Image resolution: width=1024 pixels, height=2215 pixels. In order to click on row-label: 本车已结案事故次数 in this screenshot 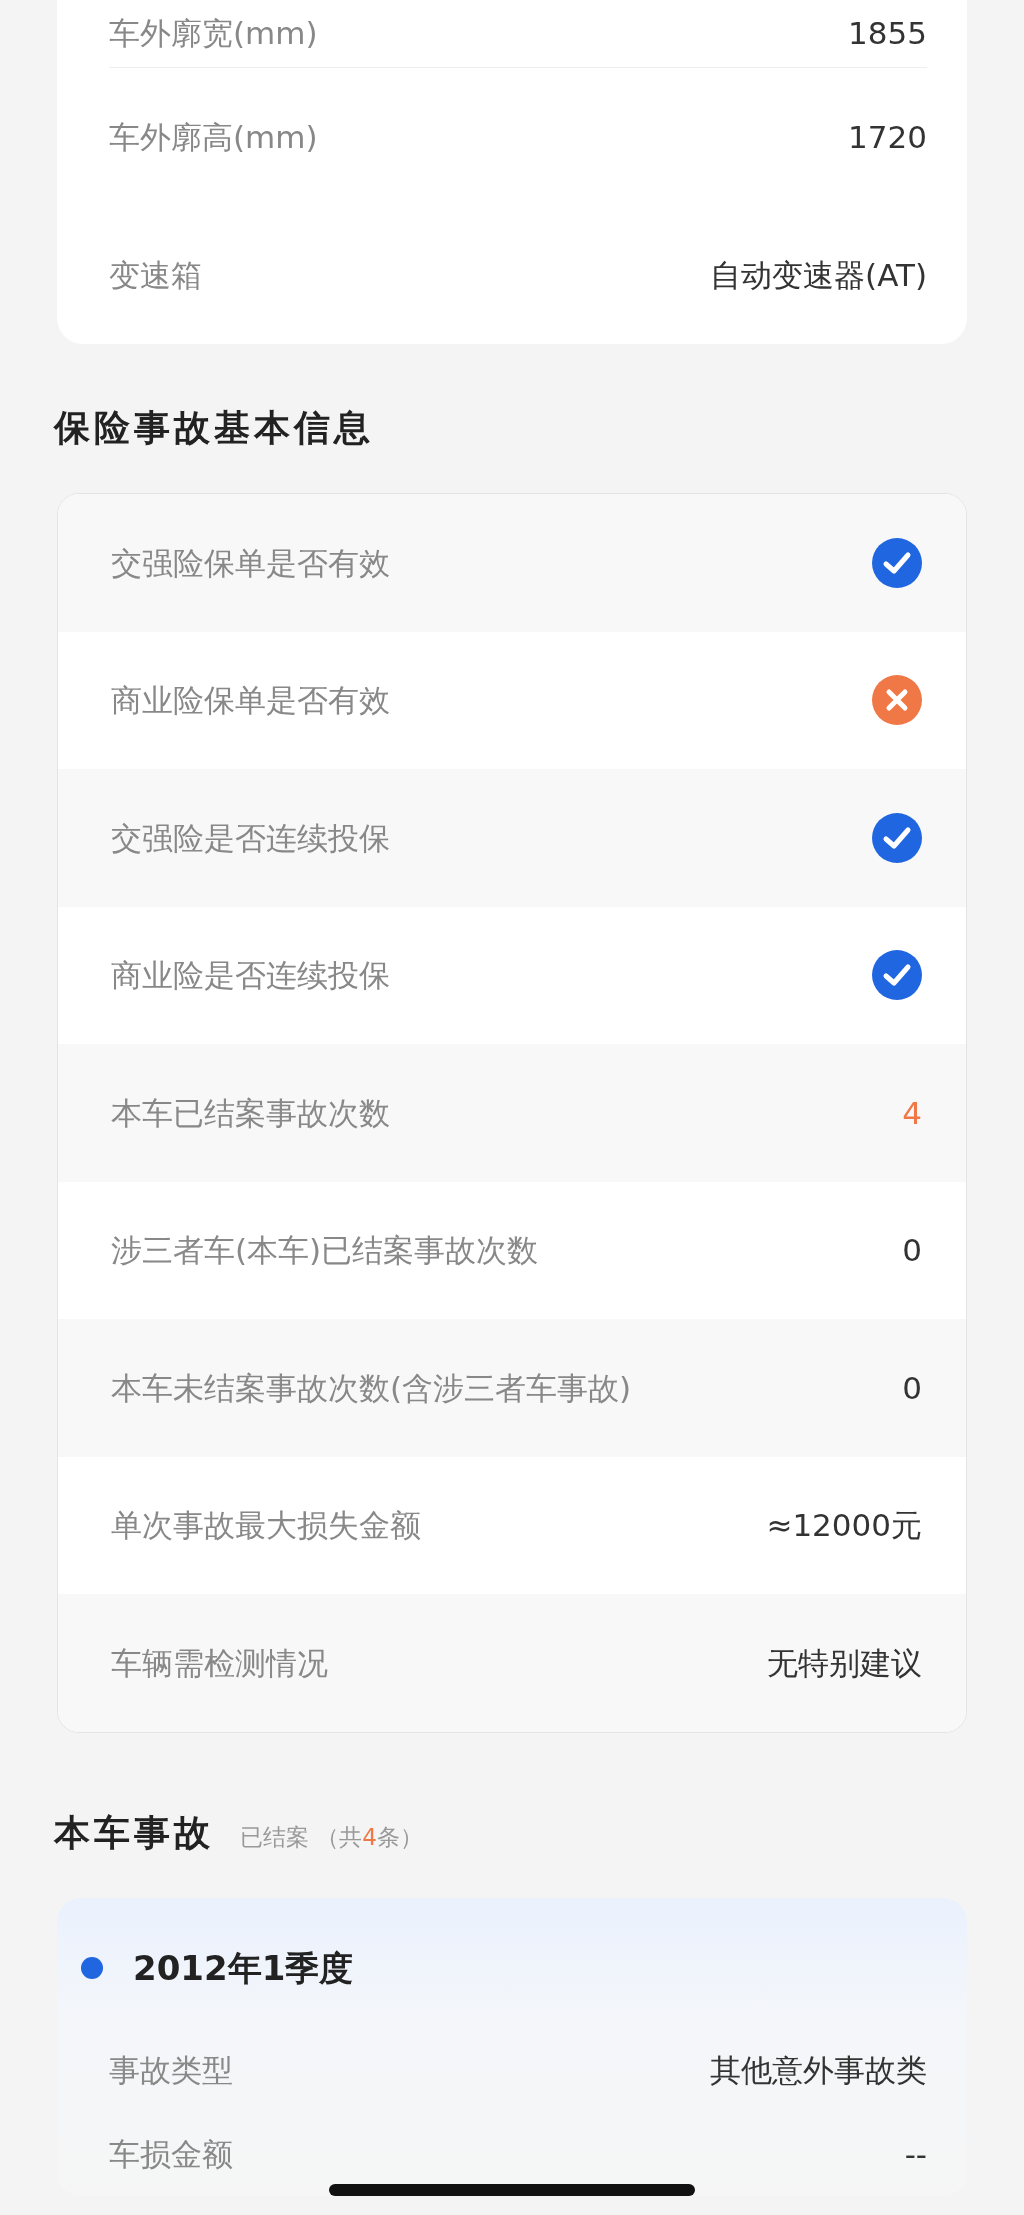, I will do `click(250, 1113)`.